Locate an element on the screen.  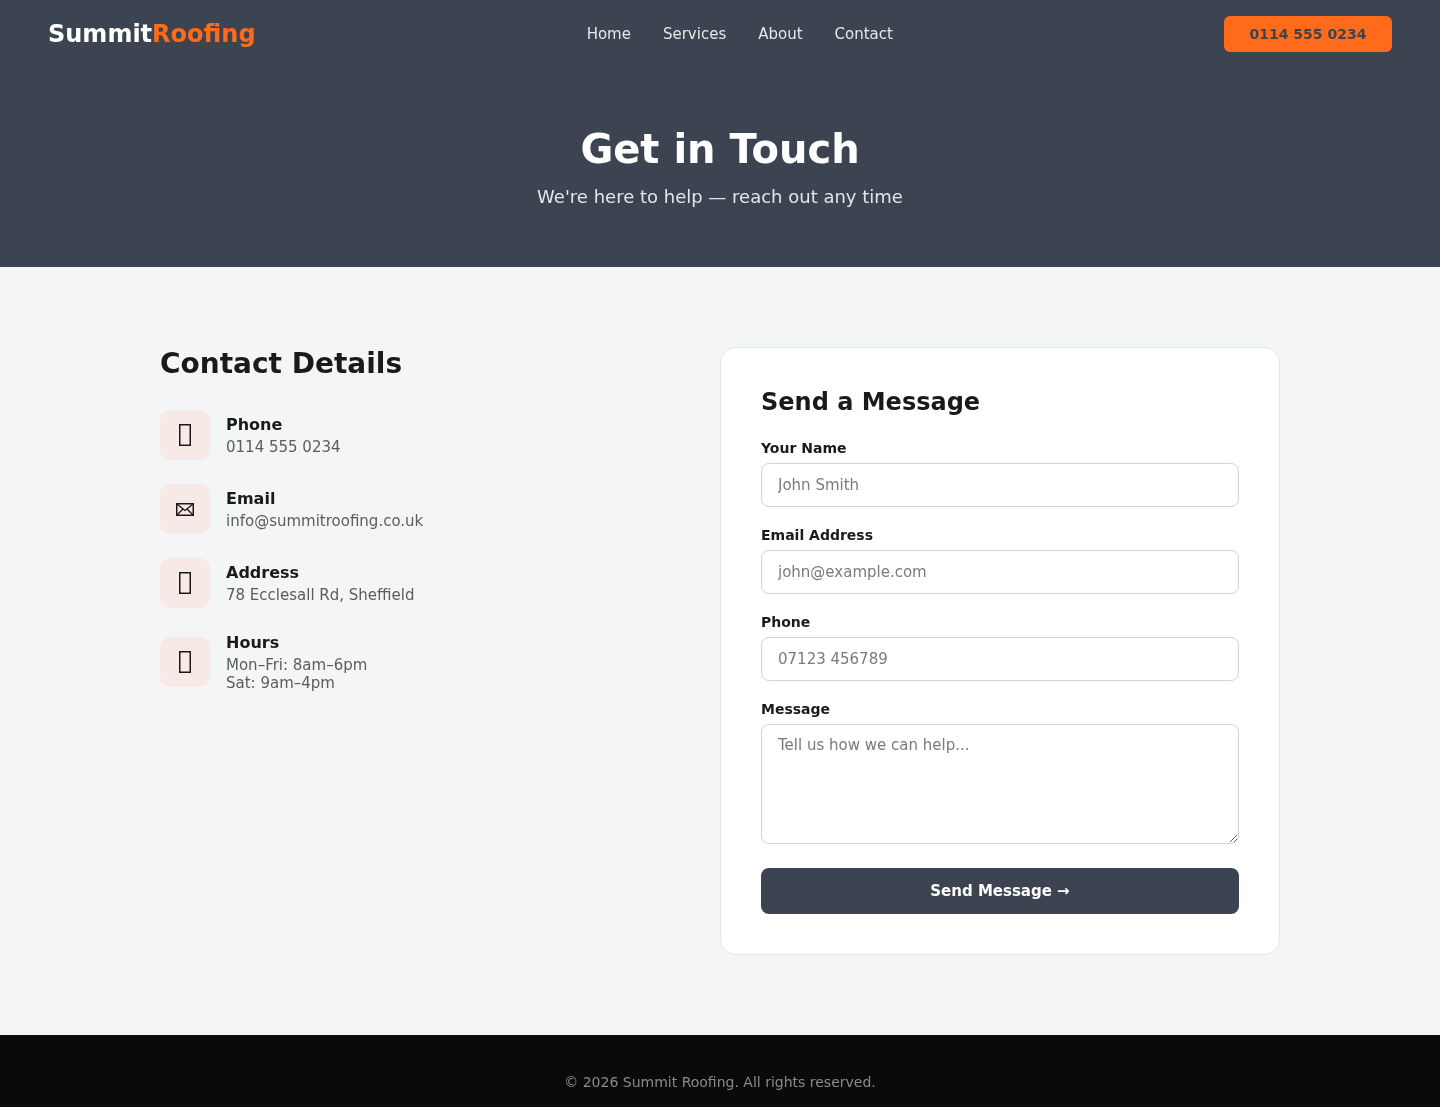
nav-link: About is located at coordinates (780, 34).